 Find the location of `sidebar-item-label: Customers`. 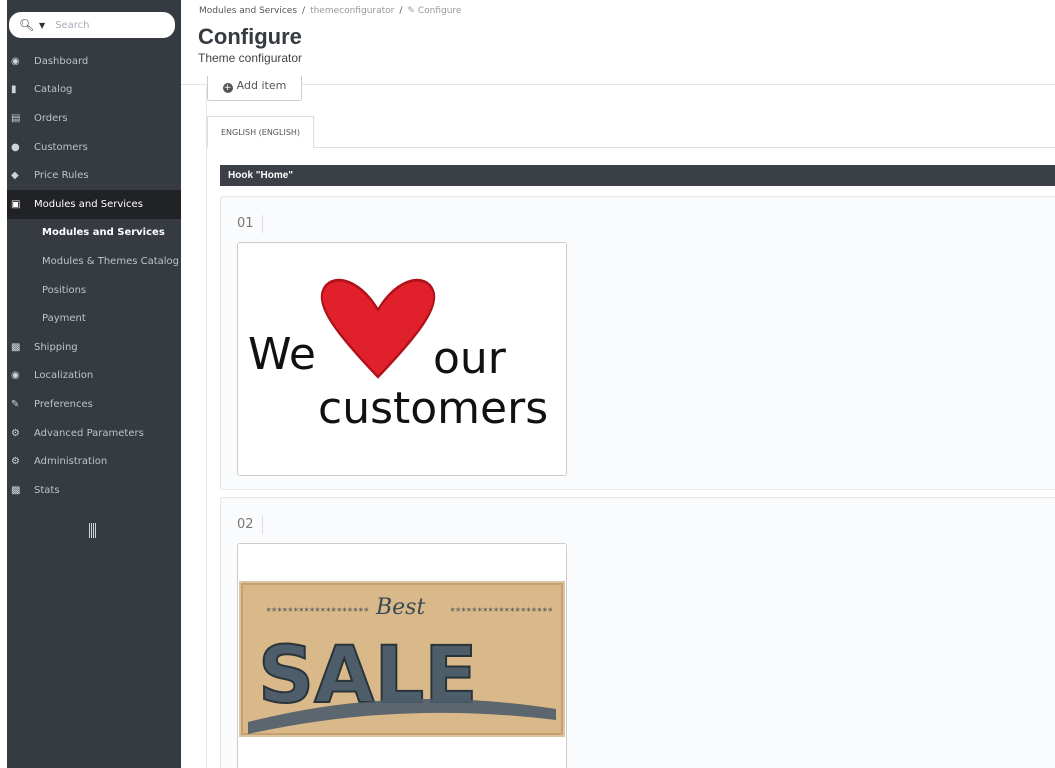

sidebar-item-label: Customers is located at coordinates (61, 147).